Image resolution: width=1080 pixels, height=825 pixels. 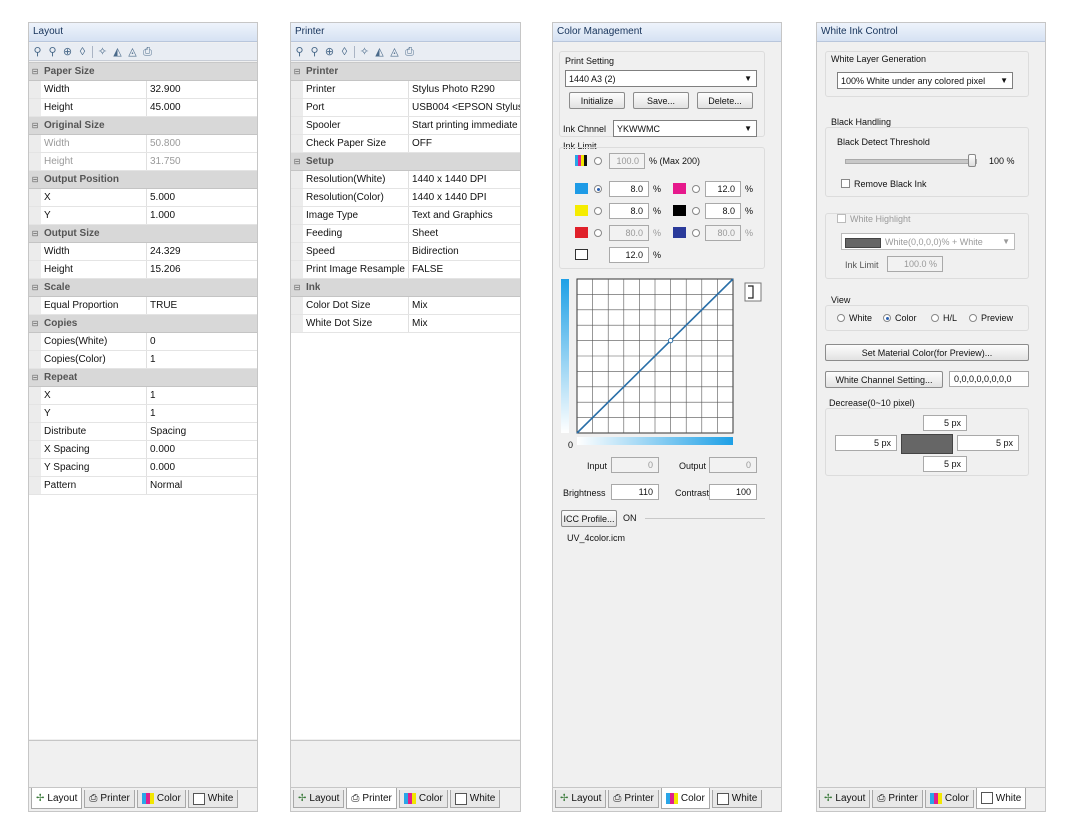 I want to click on property-value: 45.000, so click(x=202, y=107).